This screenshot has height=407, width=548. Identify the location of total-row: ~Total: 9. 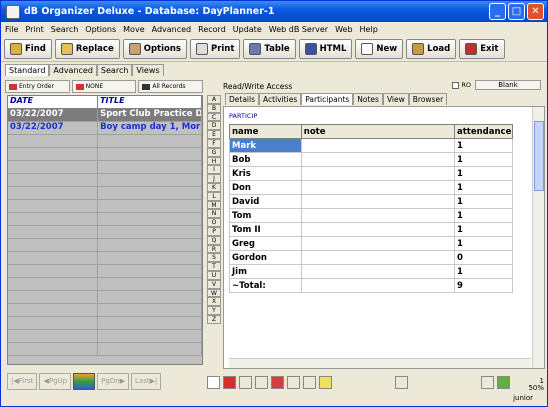
(371, 285).